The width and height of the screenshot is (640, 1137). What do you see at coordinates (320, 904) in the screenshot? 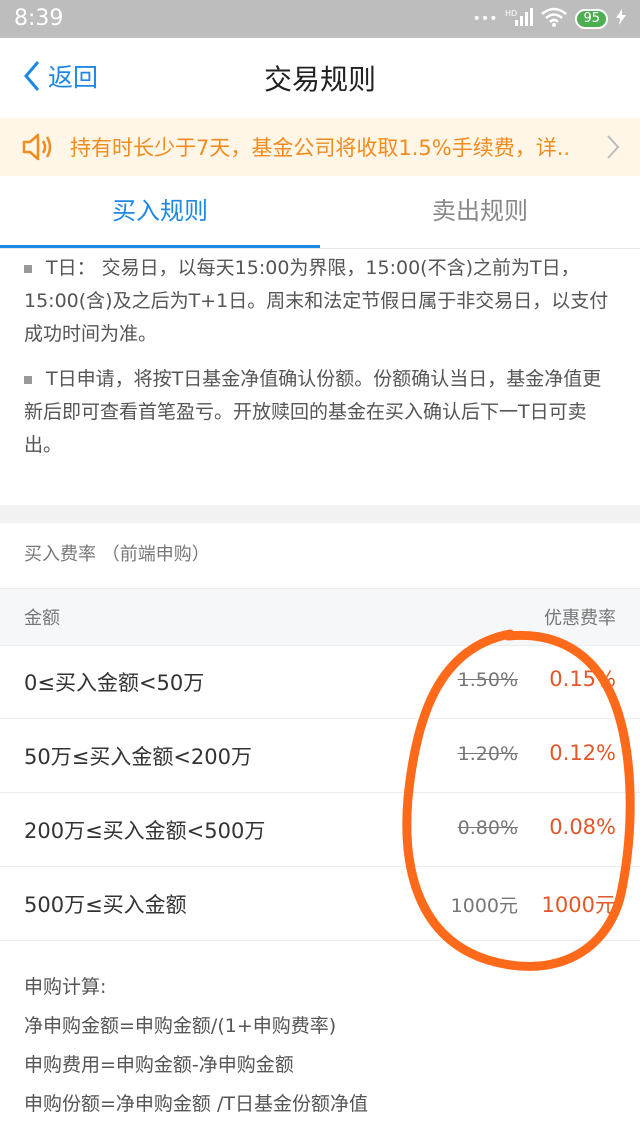
I see `table-row: 500万≤买入金额 1000元 1000元` at bounding box center [320, 904].